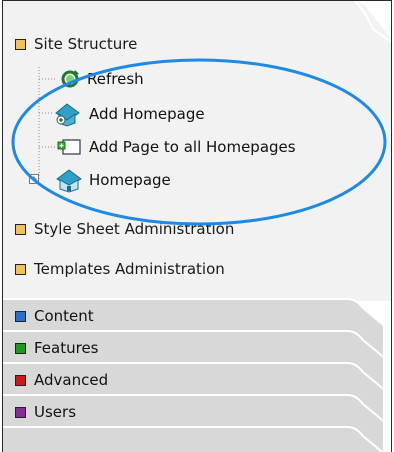  Describe the element at coordinates (64, 316) in the screenshot. I see `tab-label: Content` at that location.